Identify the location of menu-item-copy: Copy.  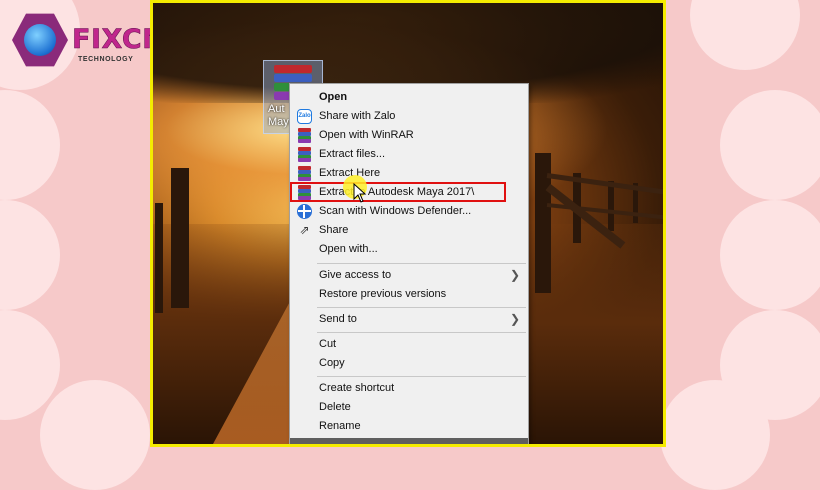
(409, 363).